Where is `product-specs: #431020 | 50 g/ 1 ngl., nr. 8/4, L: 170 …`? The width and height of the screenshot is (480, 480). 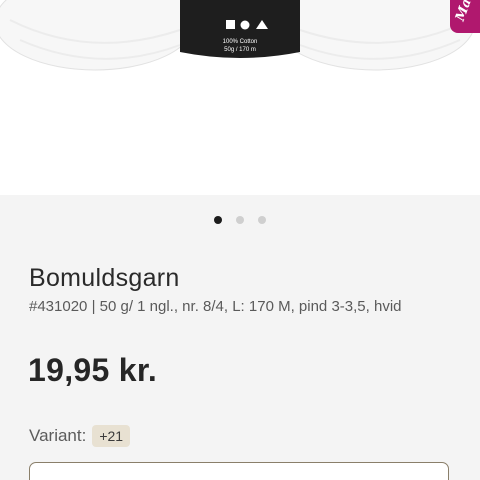
product-specs: #431020 | 50 g/ 1 ngl., nr. 8/4, L: 170 … is located at coordinates (215, 306).